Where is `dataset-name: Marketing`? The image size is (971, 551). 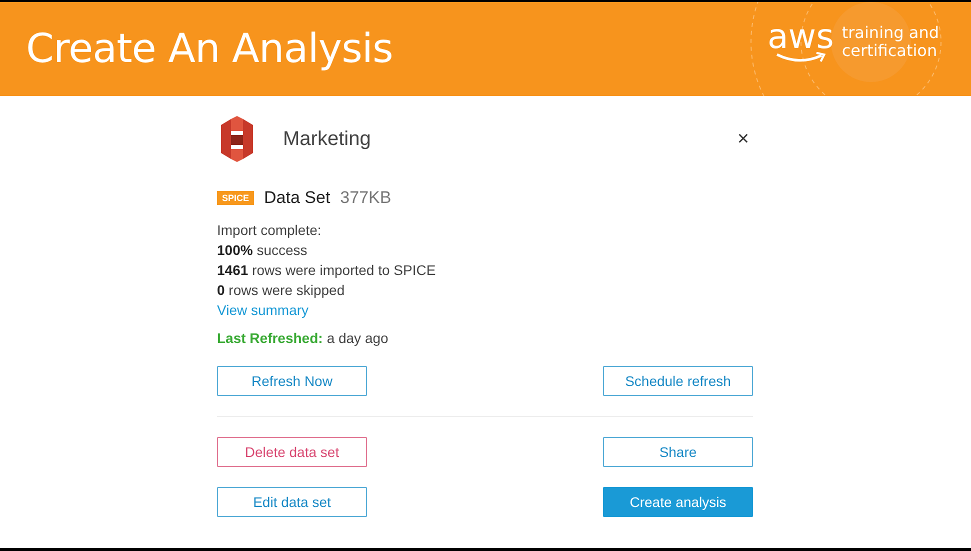 dataset-name: Marketing is located at coordinates (327, 139).